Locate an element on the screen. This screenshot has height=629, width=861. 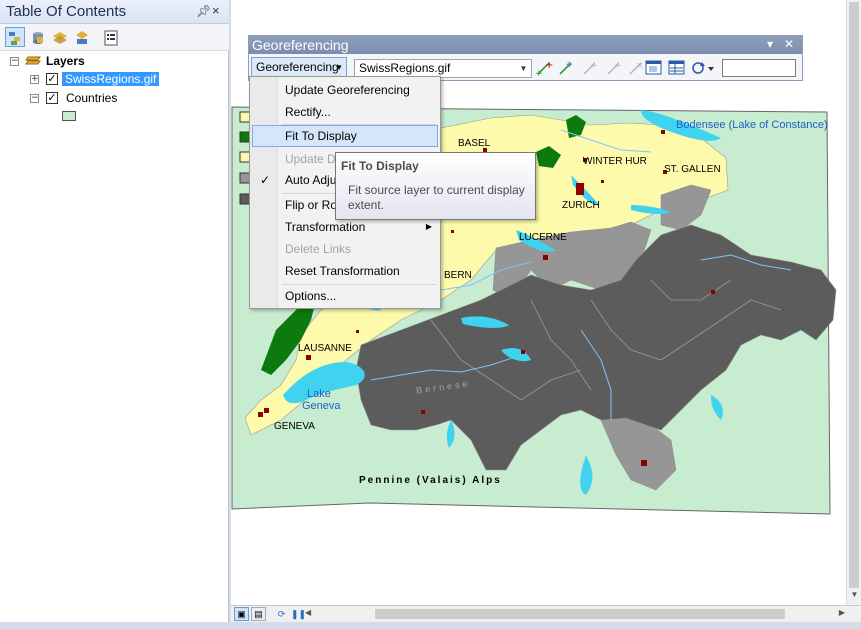
layer-swissregions: SwissRegions.gif is located at coordinates (111, 79).